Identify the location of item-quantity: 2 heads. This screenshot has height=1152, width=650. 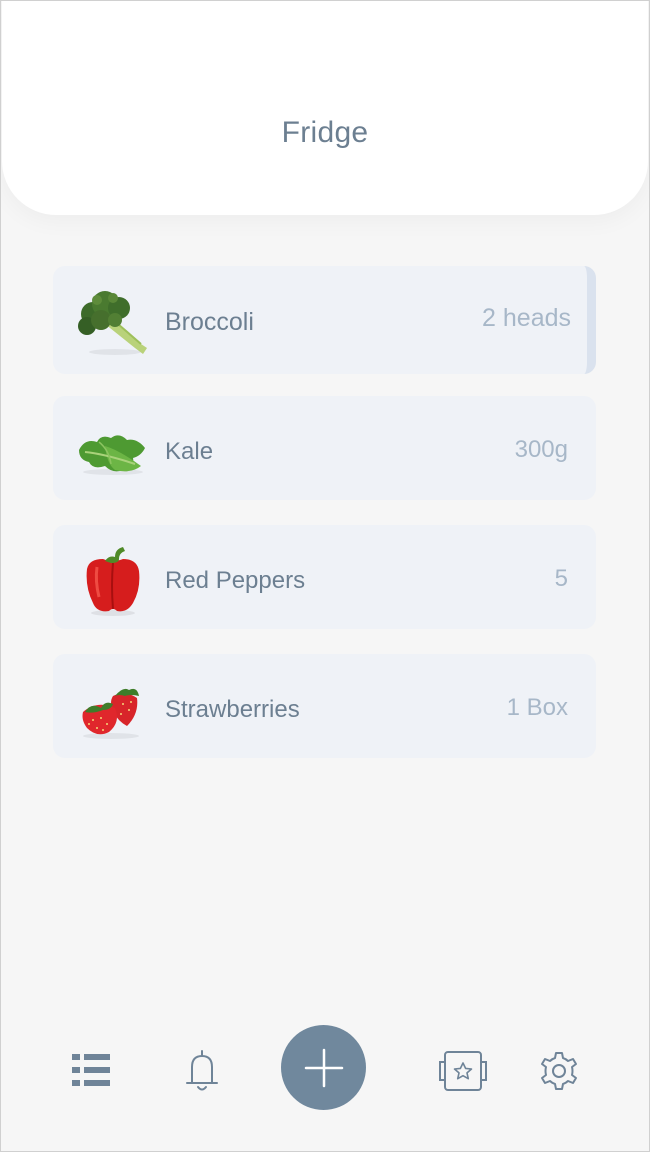
(526, 318).